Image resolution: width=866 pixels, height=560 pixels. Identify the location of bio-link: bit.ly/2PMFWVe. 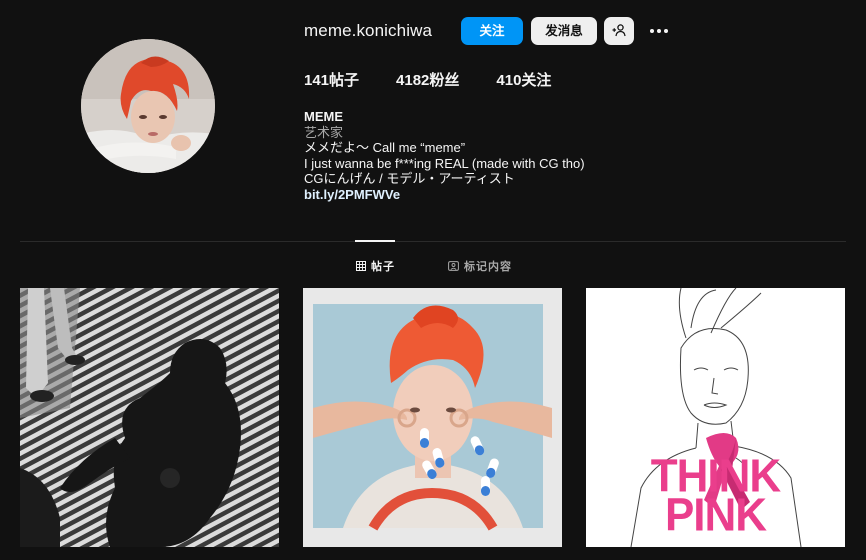
(444, 195).